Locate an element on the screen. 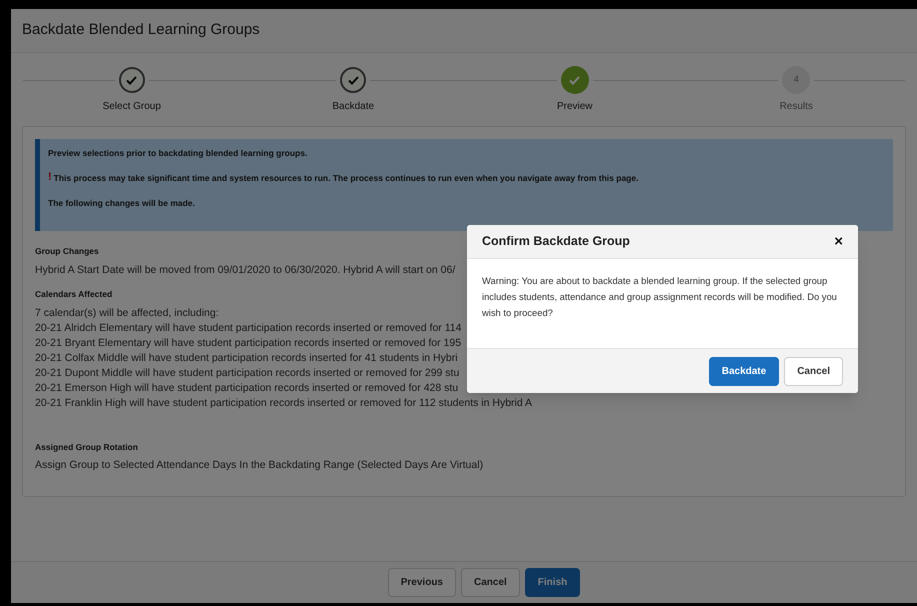 Image resolution: width=917 pixels, height=606 pixels. section-heading: Assigned Group Rotation is located at coordinates (86, 447).